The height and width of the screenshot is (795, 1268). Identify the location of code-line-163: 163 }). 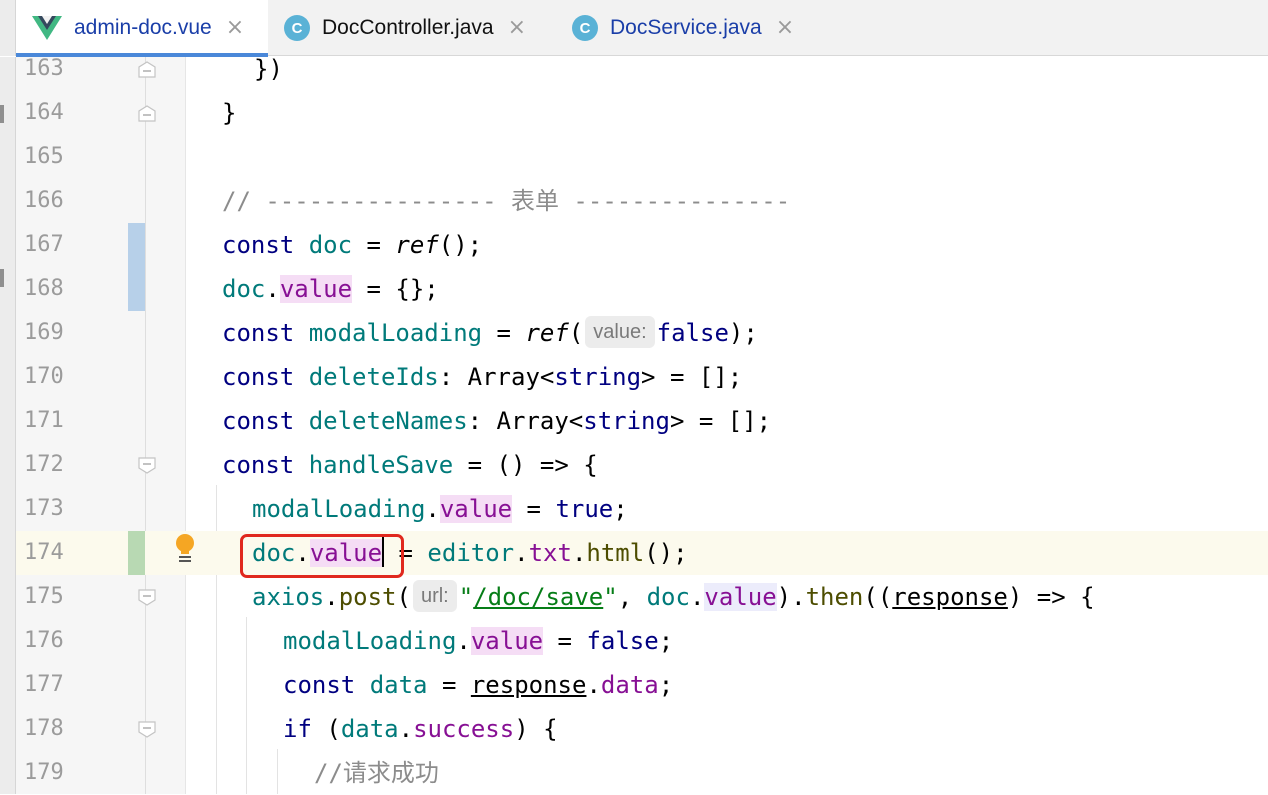
(634, 69).